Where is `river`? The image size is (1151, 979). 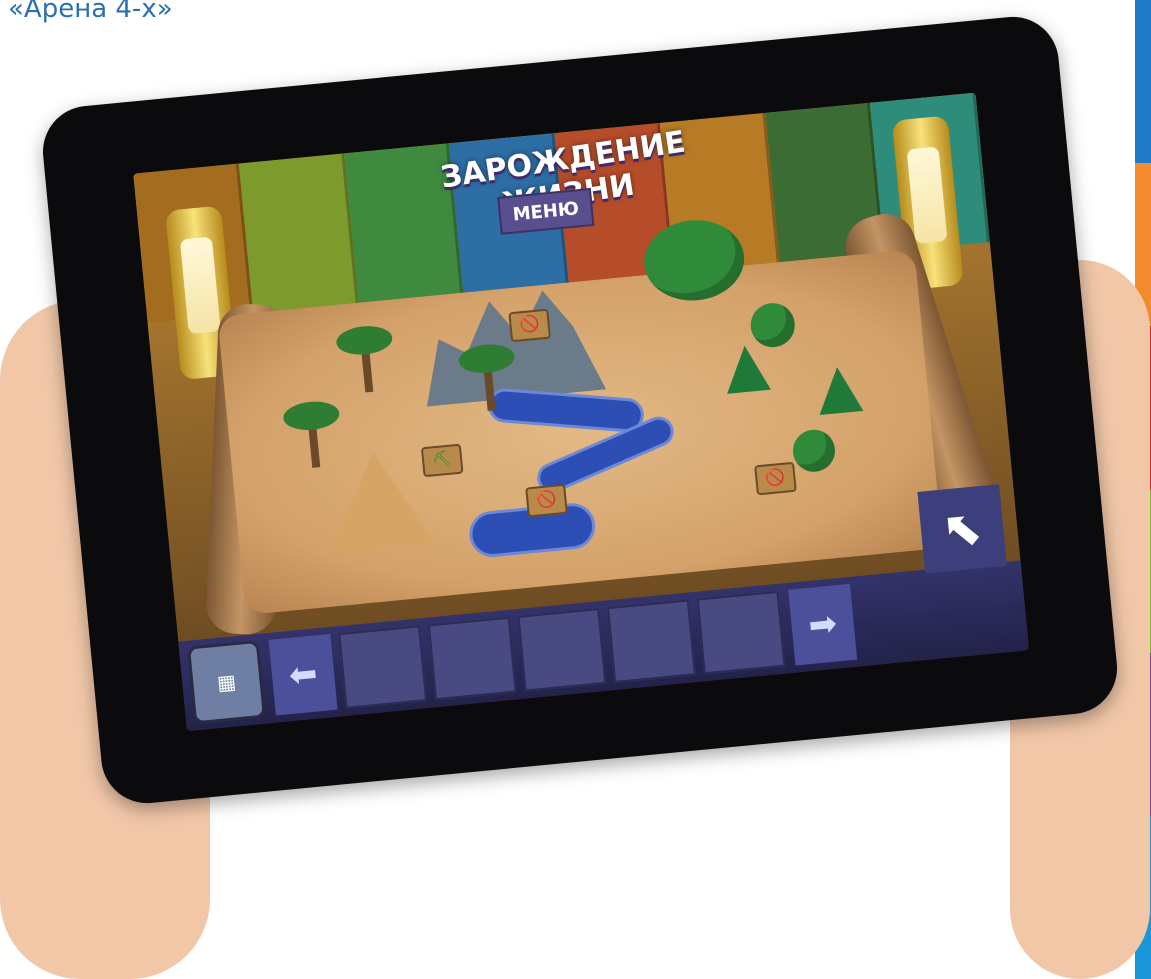 river is located at coordinates (566, 410).